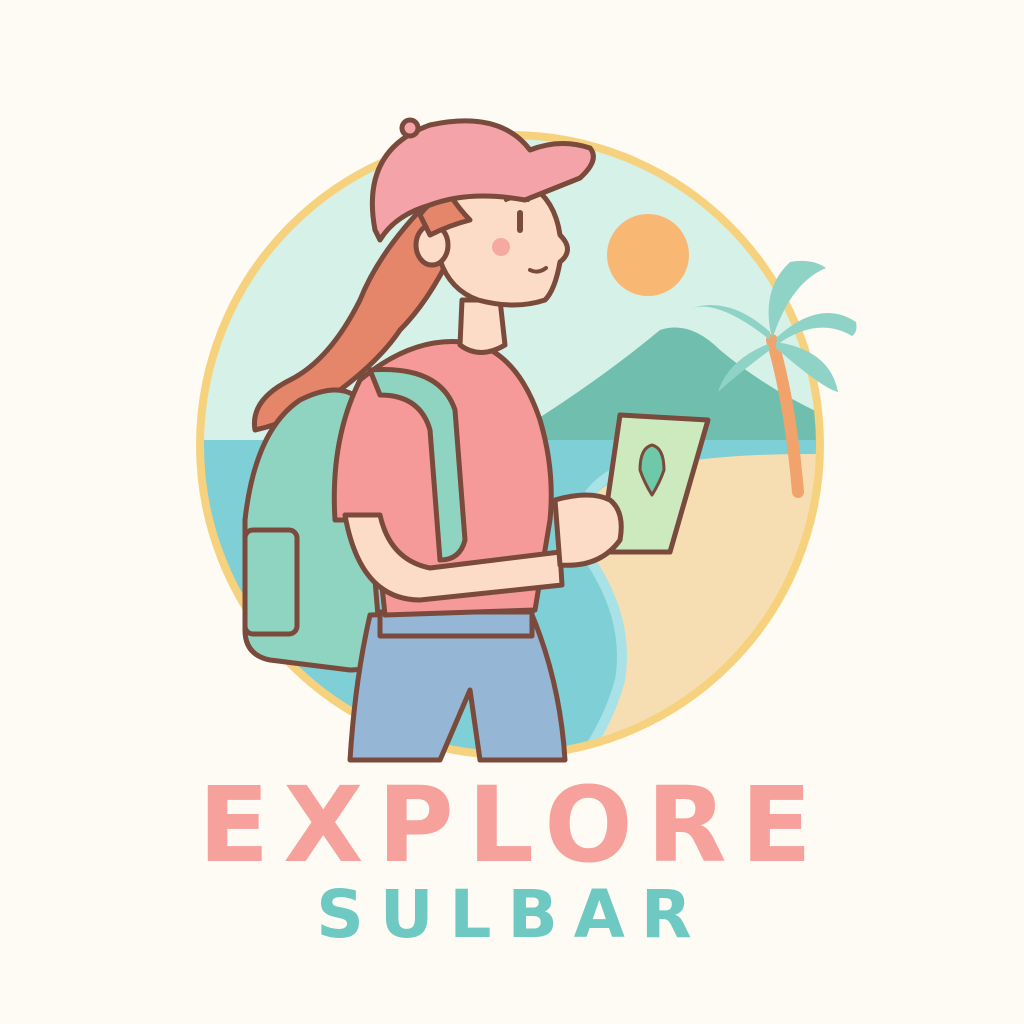 The width and height of the screenshot is (1024, 1024). What do you see at coordinates (648, 255) in the screenshot?
I see `sun-icon` at bounding box center [648, 255].